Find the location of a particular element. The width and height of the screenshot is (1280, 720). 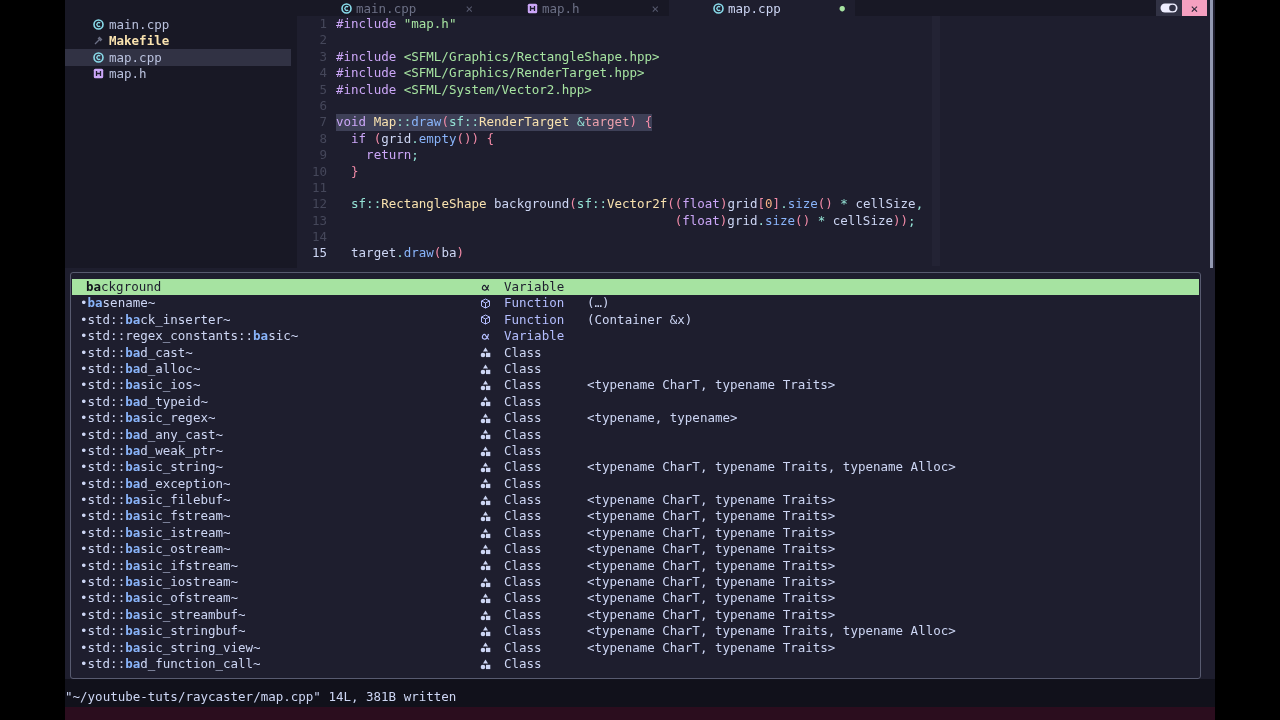

makefile-icon is located at coordinates (98, 41).